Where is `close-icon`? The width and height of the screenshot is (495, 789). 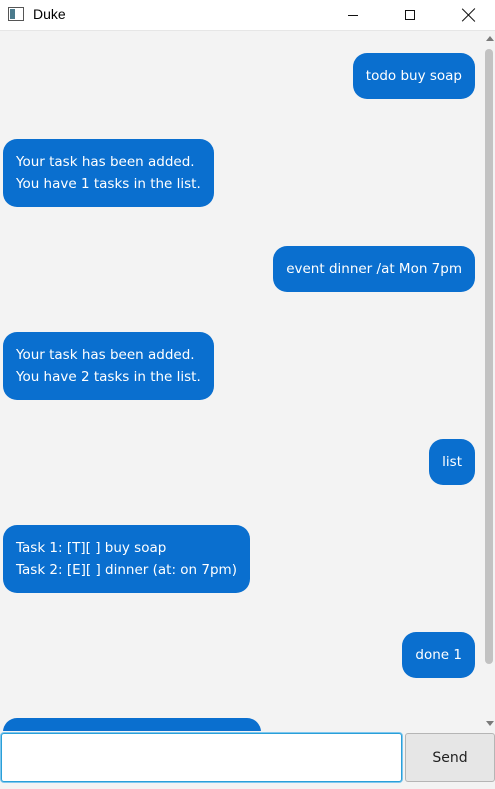
close-icon is located at coordinates (469, 15).